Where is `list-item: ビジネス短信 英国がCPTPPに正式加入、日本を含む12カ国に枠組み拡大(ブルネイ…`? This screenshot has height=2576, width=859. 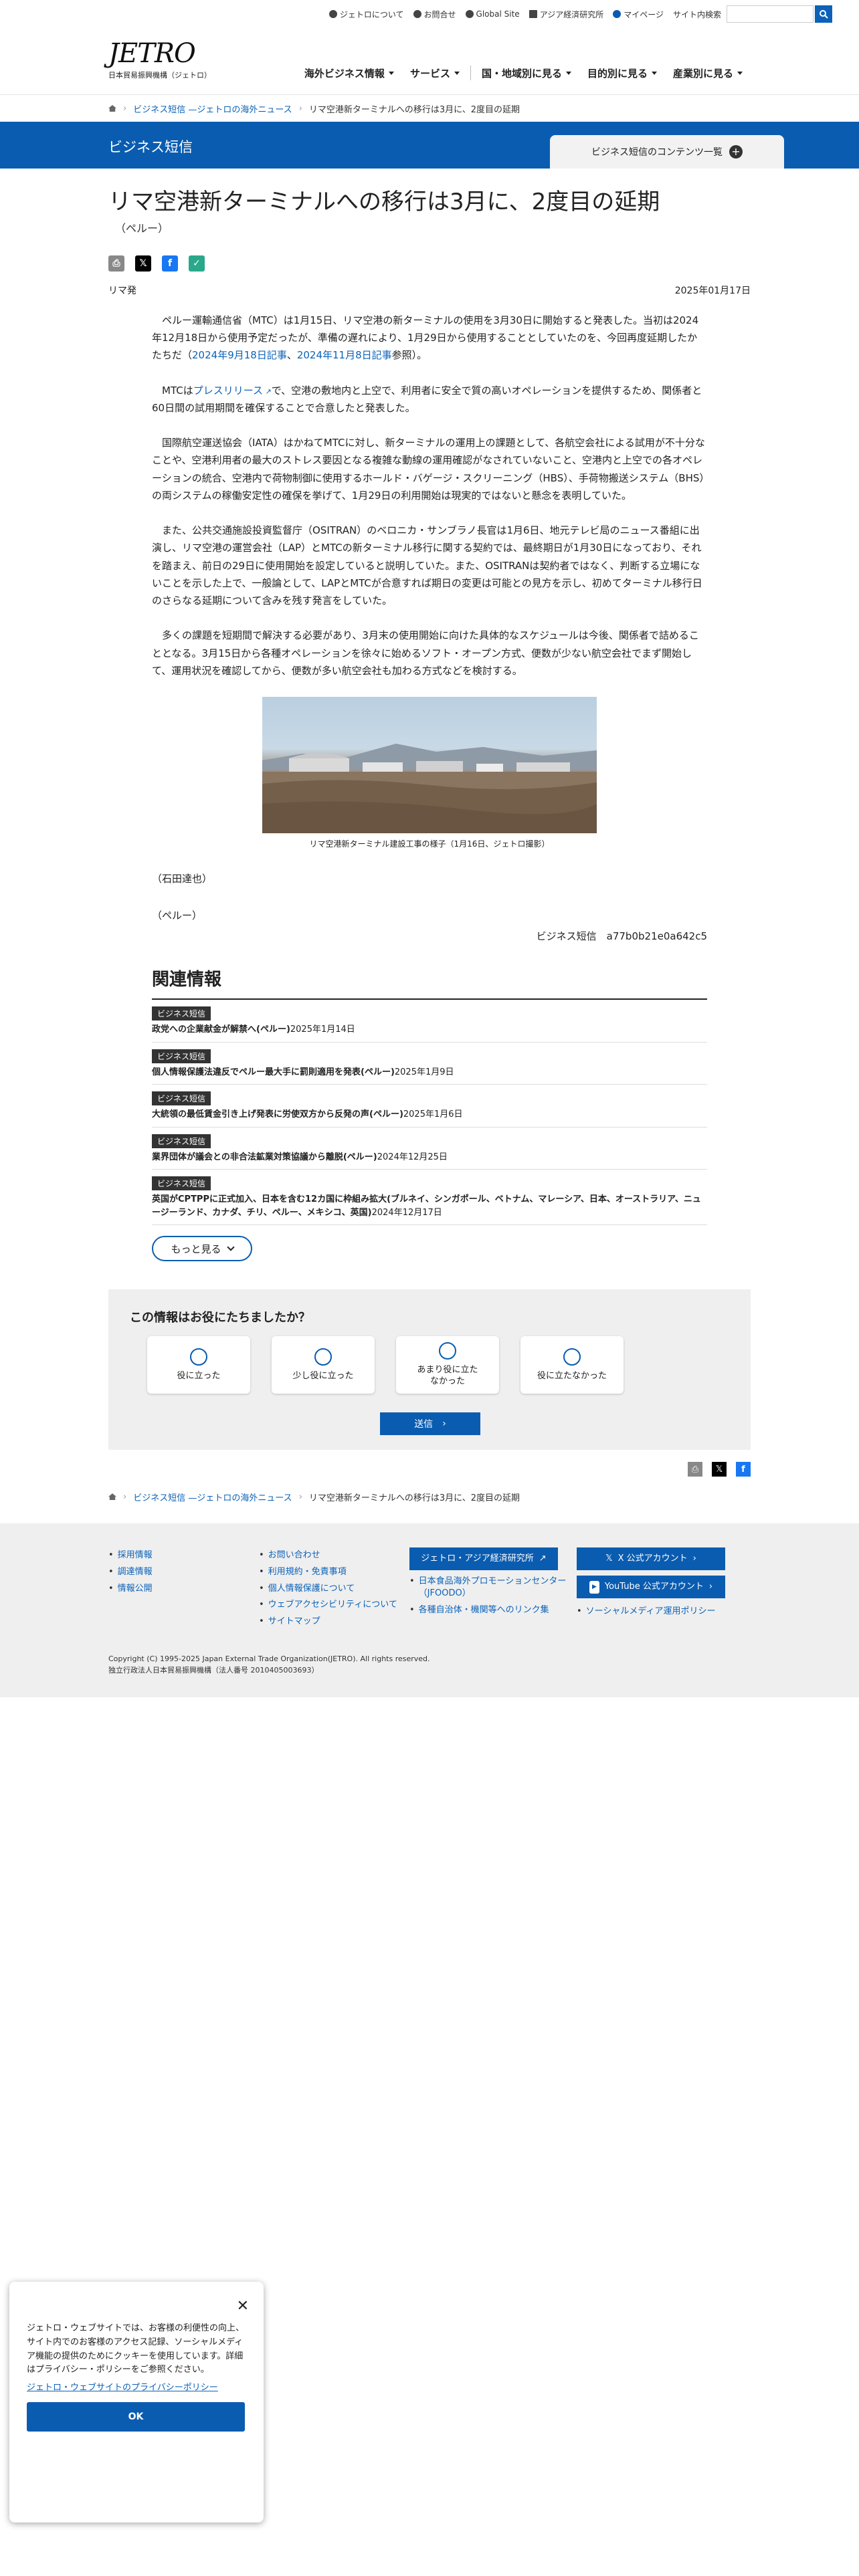 list-item: ビジネス短信 英国がCPTPPに正式加入、日本を含む12カ国に枠組み拡大(ブルネイ… is located at coordinates (429, 1198).